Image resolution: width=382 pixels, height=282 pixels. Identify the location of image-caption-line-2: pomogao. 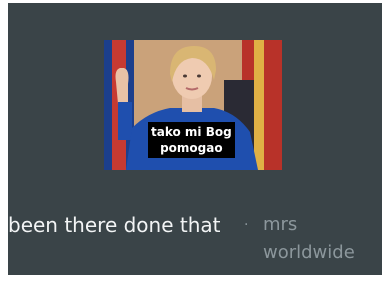
(191, 148).